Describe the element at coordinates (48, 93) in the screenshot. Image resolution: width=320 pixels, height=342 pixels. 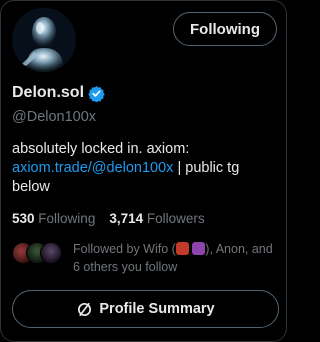
I see `display-name: Delon.sol` at that location.